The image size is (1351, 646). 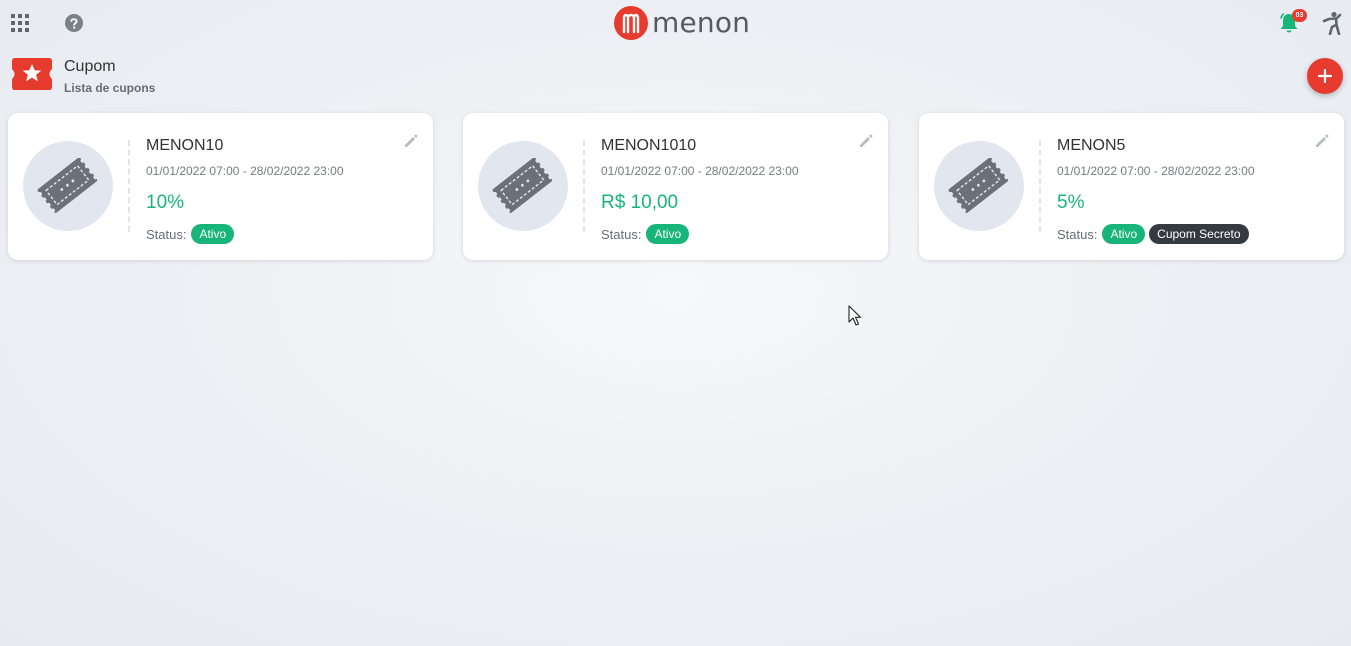 I want to click on menon-logo-mark, so click(x=631, y=23).